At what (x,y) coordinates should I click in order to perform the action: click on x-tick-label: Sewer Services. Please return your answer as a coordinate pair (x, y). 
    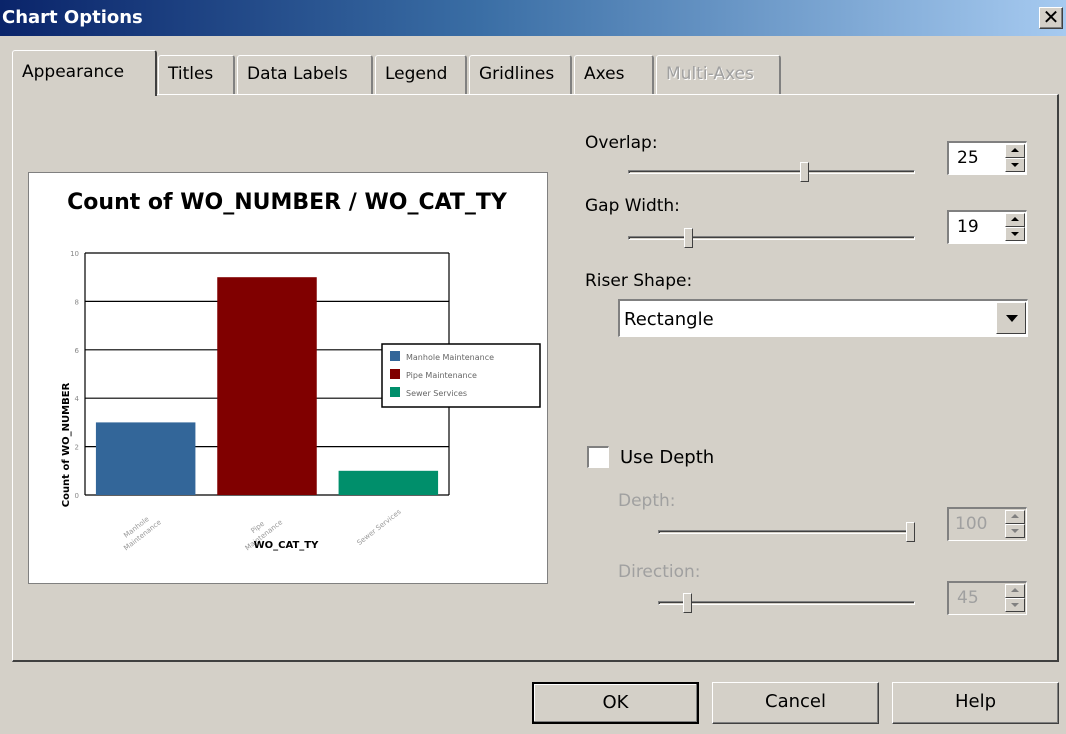
    Looking at the image, I should click on (379, 527).